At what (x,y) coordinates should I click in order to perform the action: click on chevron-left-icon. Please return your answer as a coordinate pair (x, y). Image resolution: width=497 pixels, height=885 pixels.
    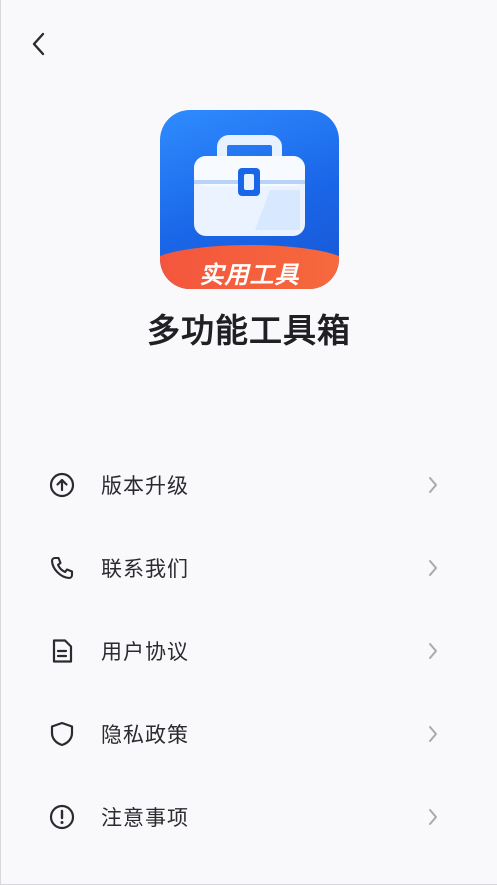
    Looking at the image, I should click on (38, 44).